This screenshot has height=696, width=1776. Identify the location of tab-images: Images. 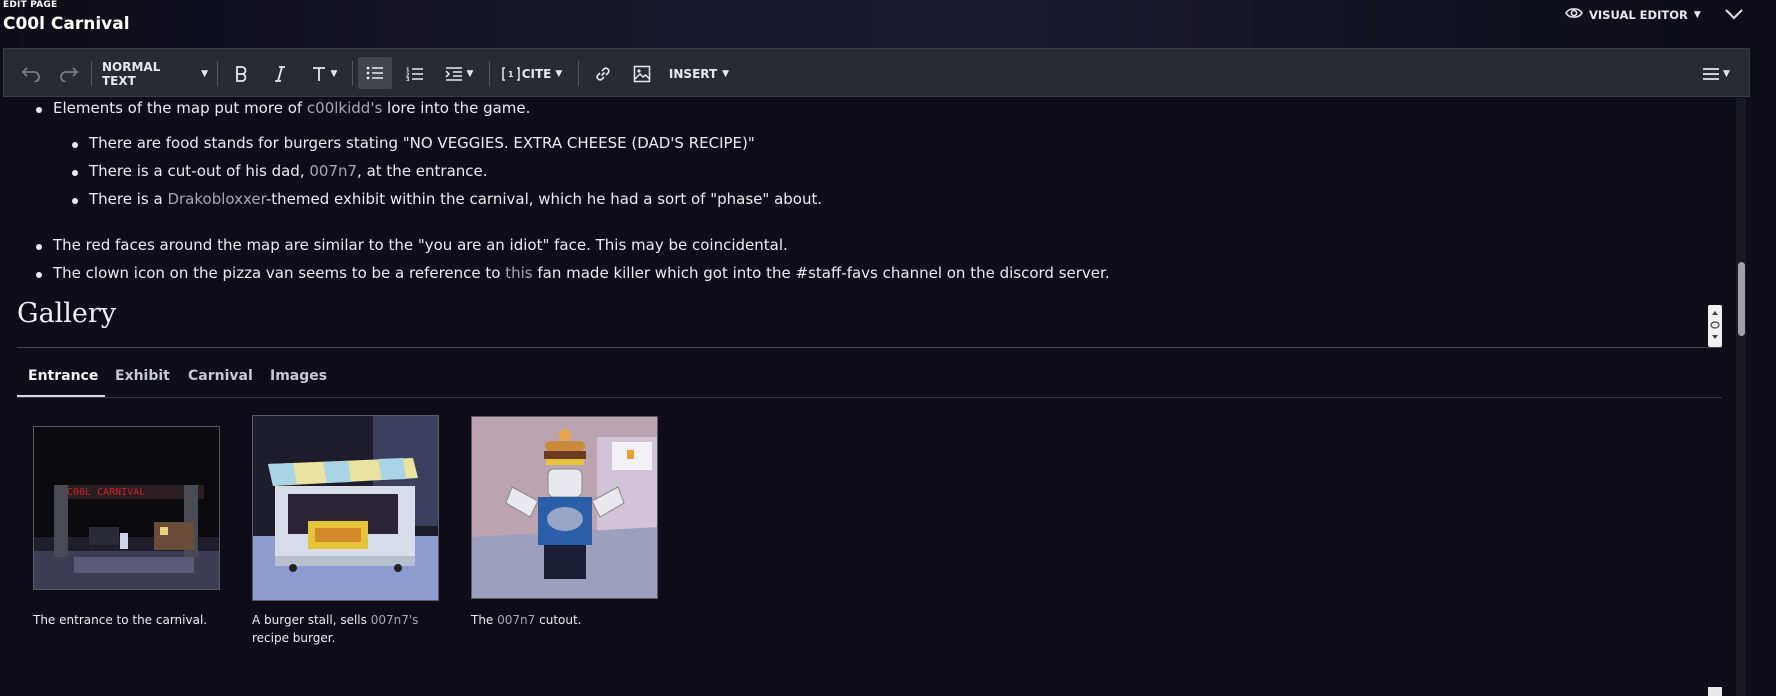
(298, 376).